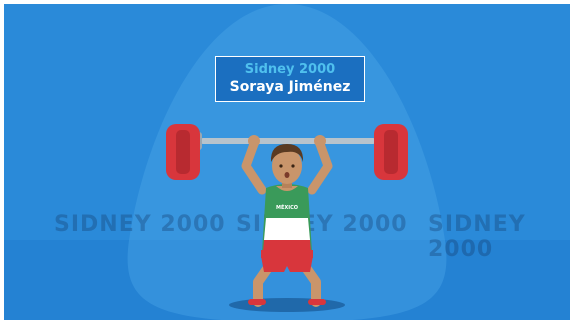 The height and width of the screenshot is (324, 574). Describe the element at coordinates (254, 167) in the screenshot. I see `left-arm` at that location.